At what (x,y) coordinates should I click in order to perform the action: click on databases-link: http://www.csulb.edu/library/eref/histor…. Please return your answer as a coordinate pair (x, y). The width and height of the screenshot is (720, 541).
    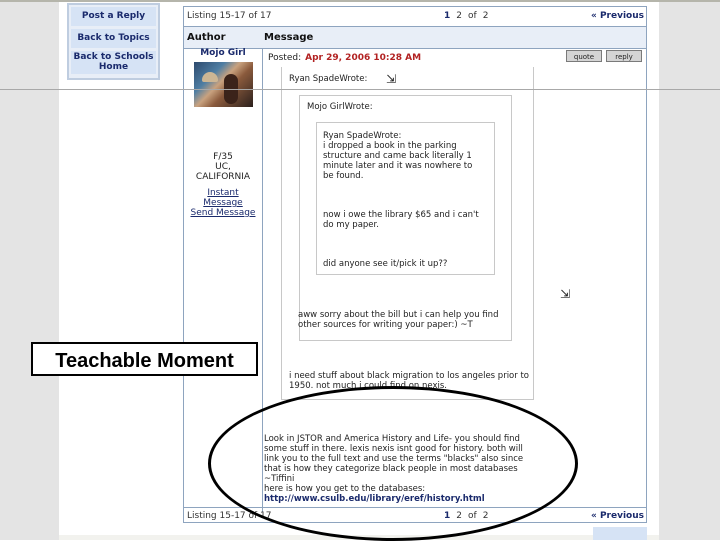
    Looking at the image, I should click on (374, 499).